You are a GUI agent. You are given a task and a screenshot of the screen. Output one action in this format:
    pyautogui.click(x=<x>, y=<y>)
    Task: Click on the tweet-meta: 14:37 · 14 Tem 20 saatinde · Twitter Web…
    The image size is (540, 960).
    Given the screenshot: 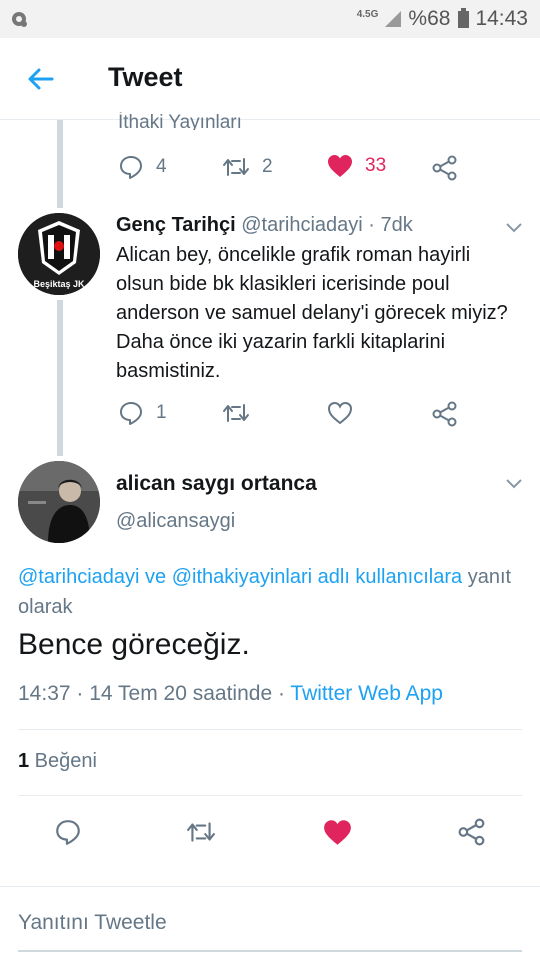 What is the action you would take?
    pyautogui.click(x=230, y=694)
    